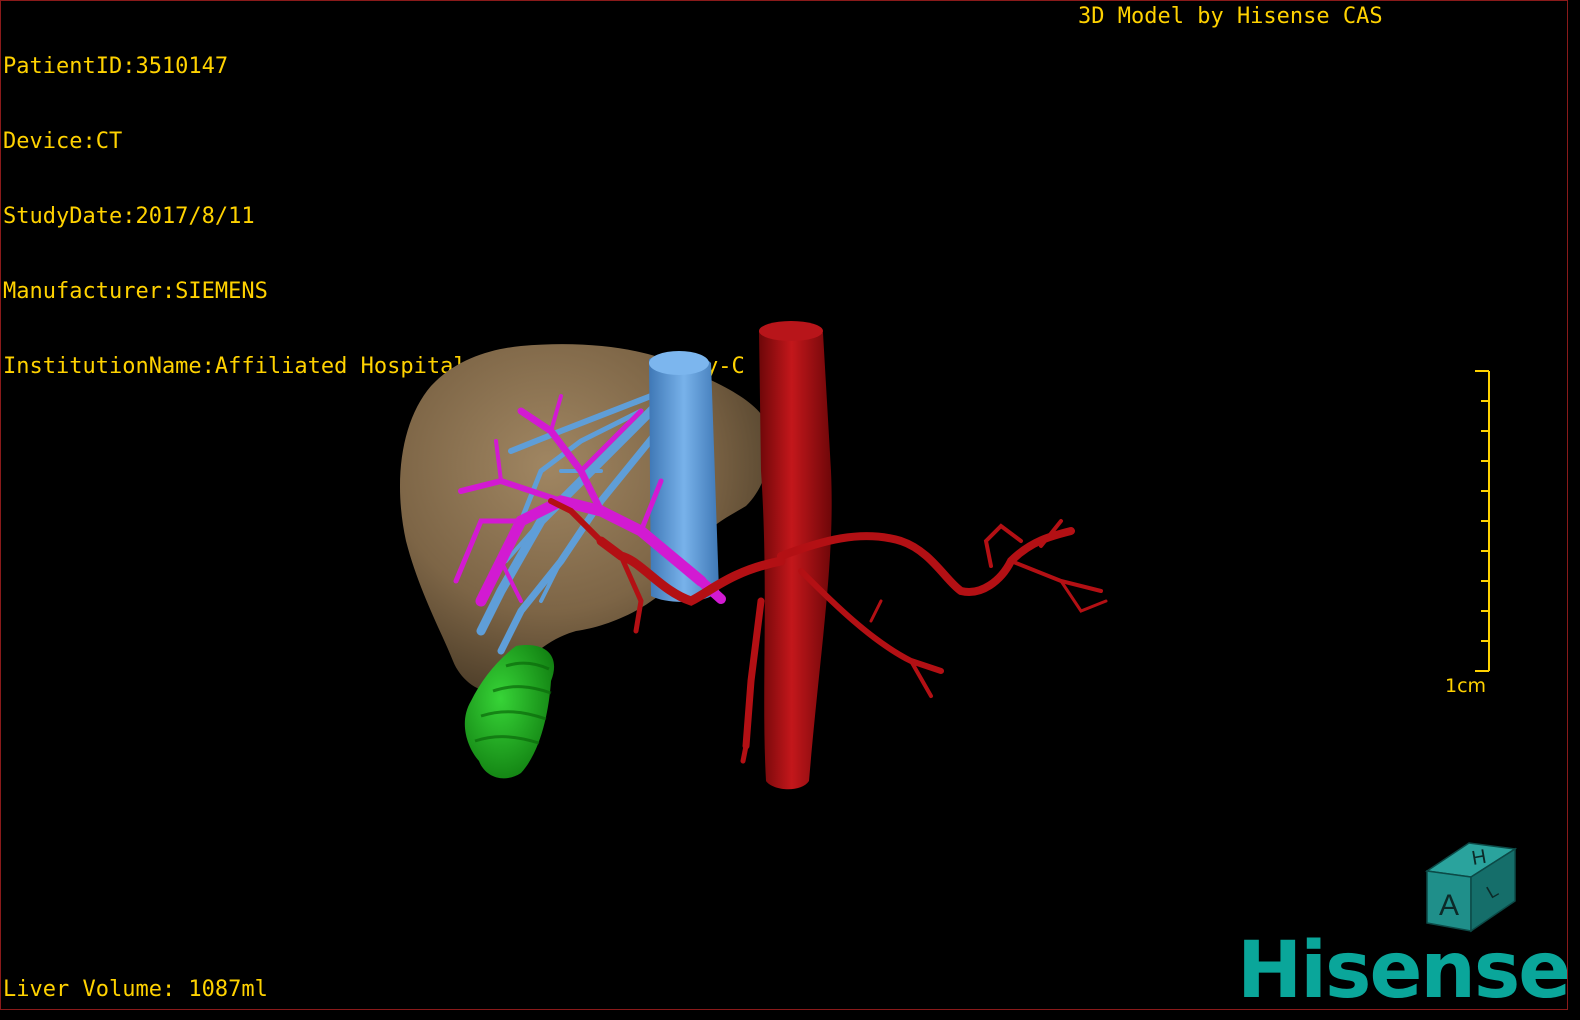  I want to click on aorta-top, so click(791, 331).